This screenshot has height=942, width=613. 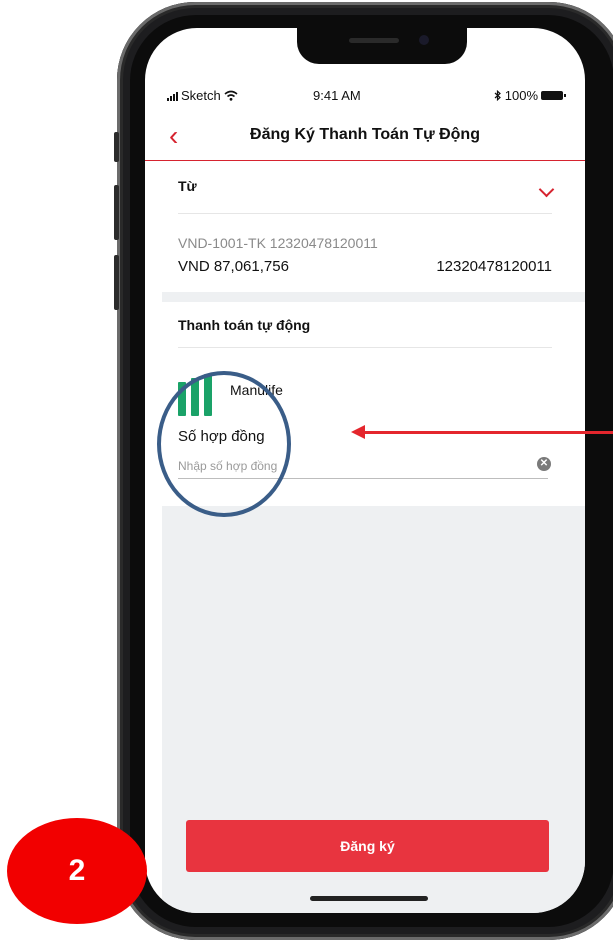 What do you see at coordinates (369, 898) in the screenshot?
I see `home-indicator` at bounding box center [369, 898].